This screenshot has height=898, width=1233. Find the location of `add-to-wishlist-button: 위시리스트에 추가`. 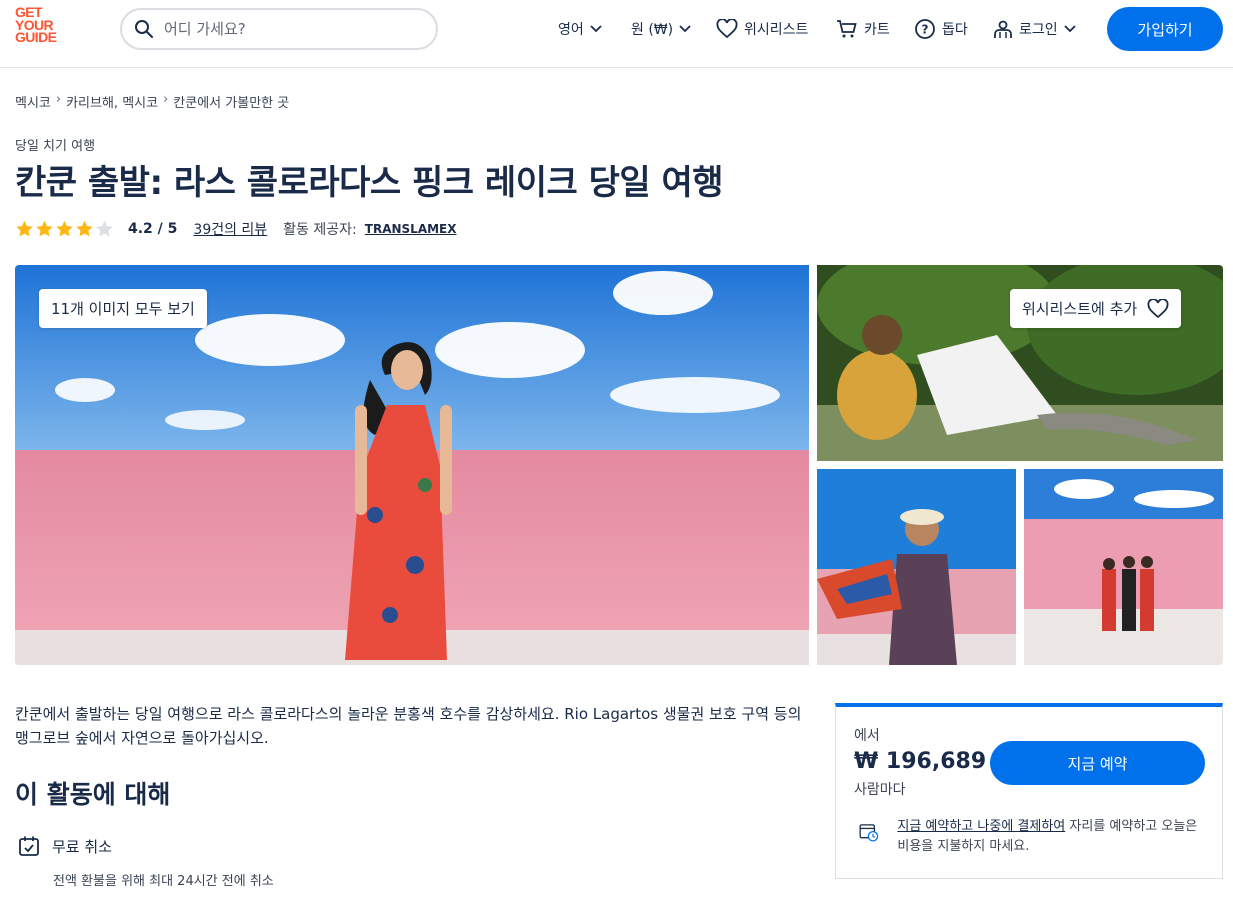

add-to-wishlist-button: 위시리스트에 추가 is located at coordinates (1096, 308).